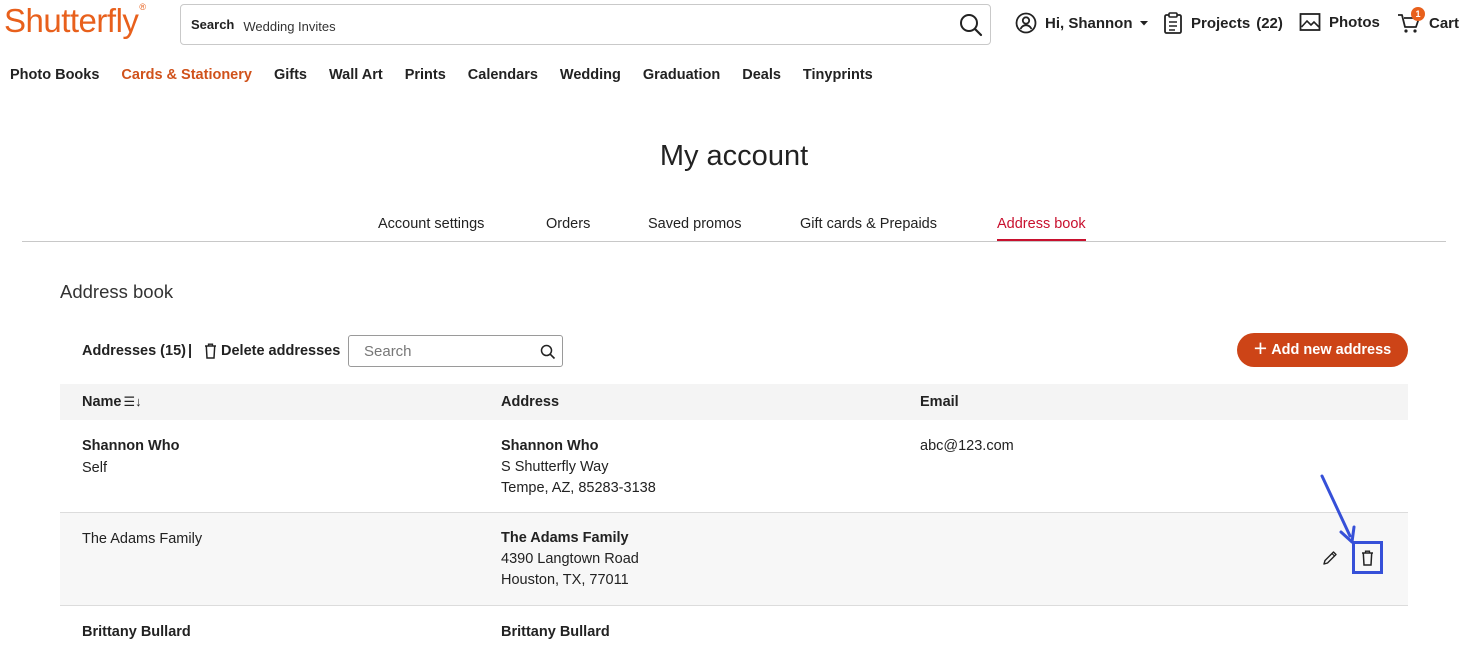  Describe the element at coordinates (117, 291) in the screenshot. I see `section-title: Address book` at that location.